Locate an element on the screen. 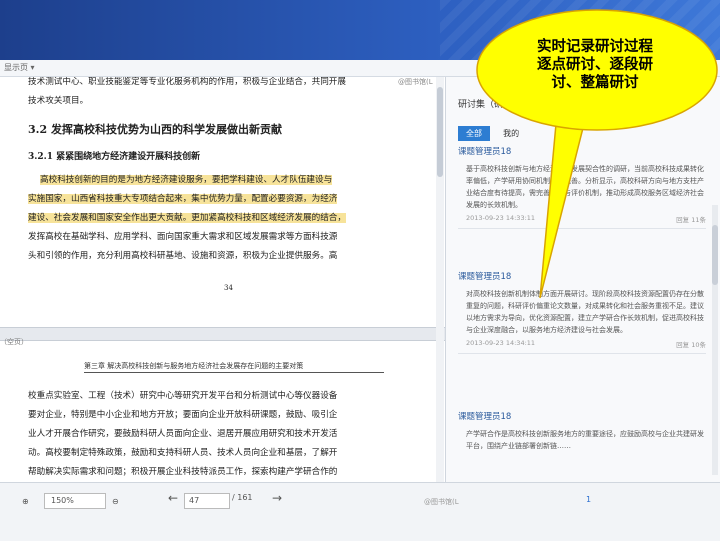 The width and height of the screenshot is (720, 541). subsection-heading: 3.2.1 紧紧围绕地方经济建设开展科技创新 is located at coordinates (114, 157).